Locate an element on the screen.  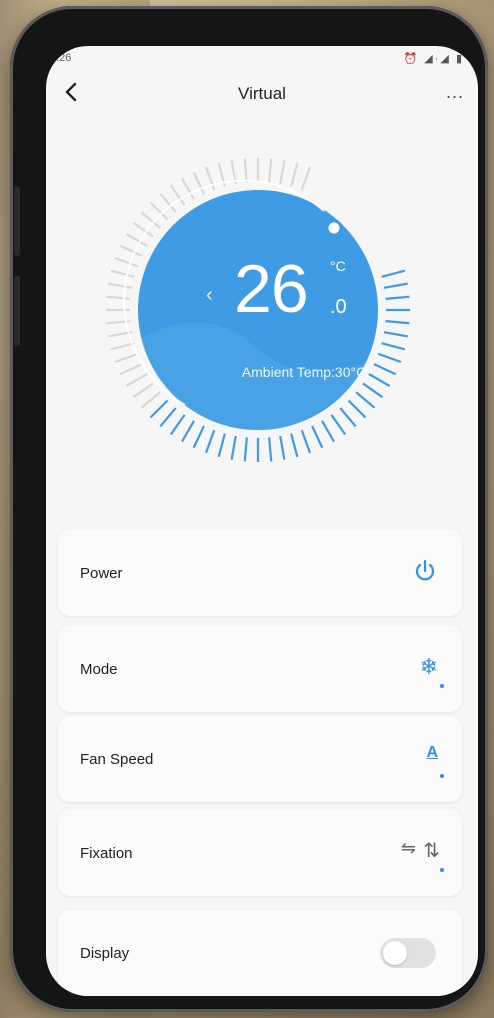
mode-control: Mode ❄ is located at coordinates (260, 669).